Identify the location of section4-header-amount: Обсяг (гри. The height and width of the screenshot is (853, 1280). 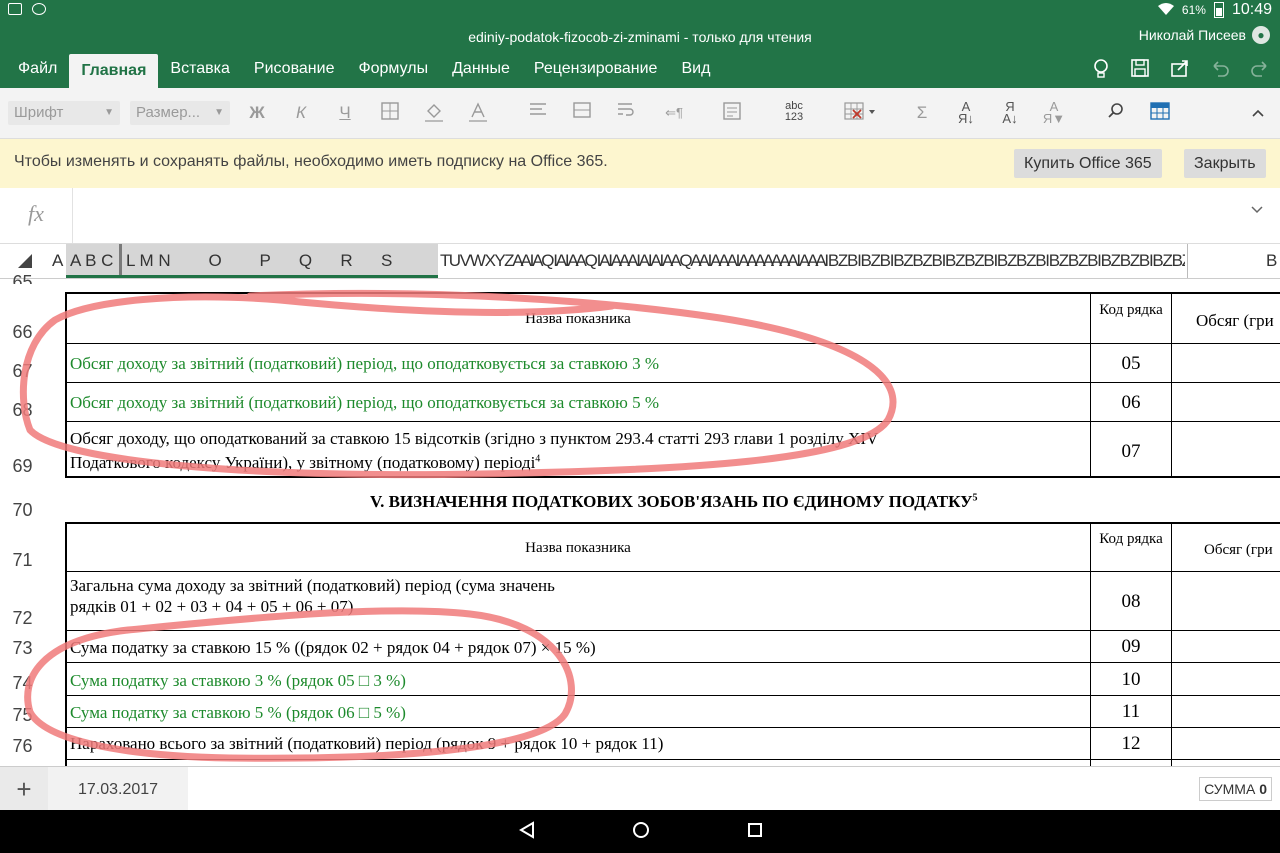
(1235, 320).